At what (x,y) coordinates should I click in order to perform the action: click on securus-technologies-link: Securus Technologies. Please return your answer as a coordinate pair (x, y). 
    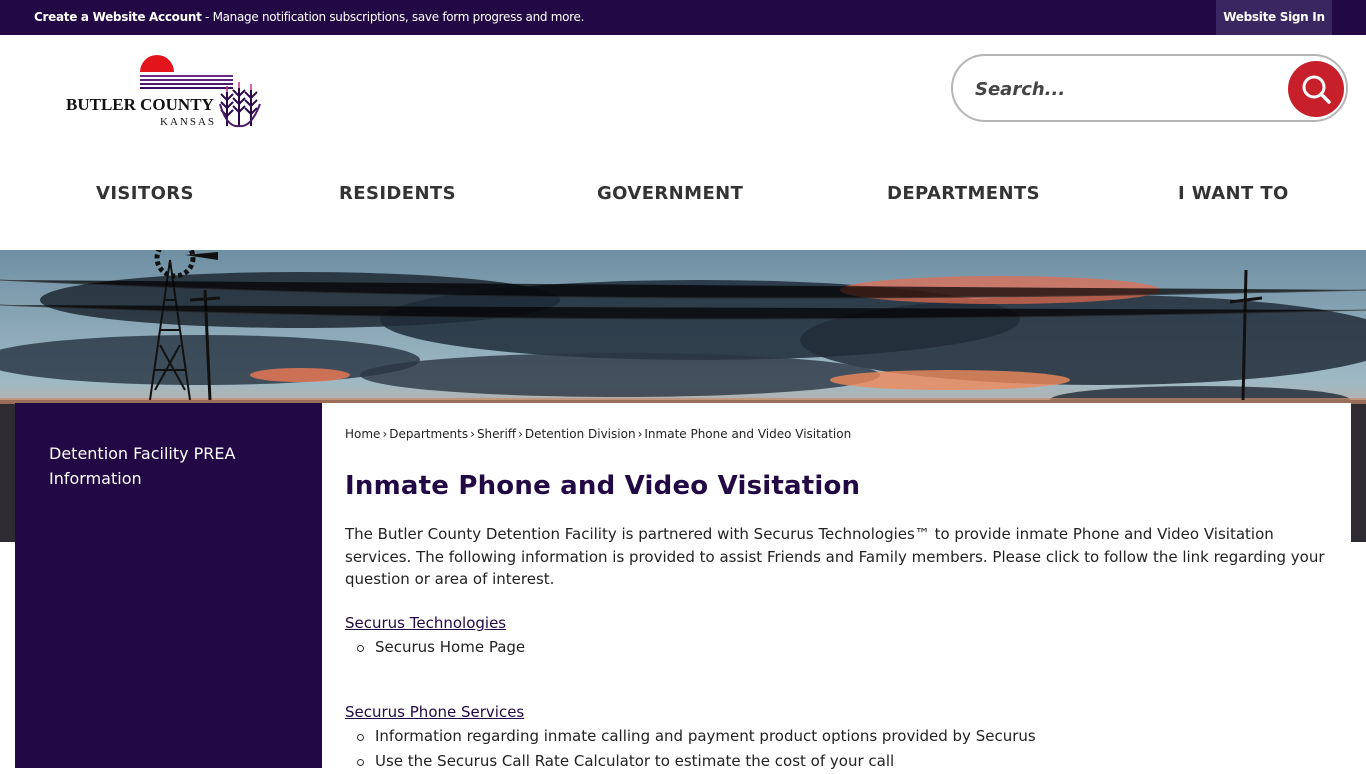
    Looking at the image, I should click on (425, 623).